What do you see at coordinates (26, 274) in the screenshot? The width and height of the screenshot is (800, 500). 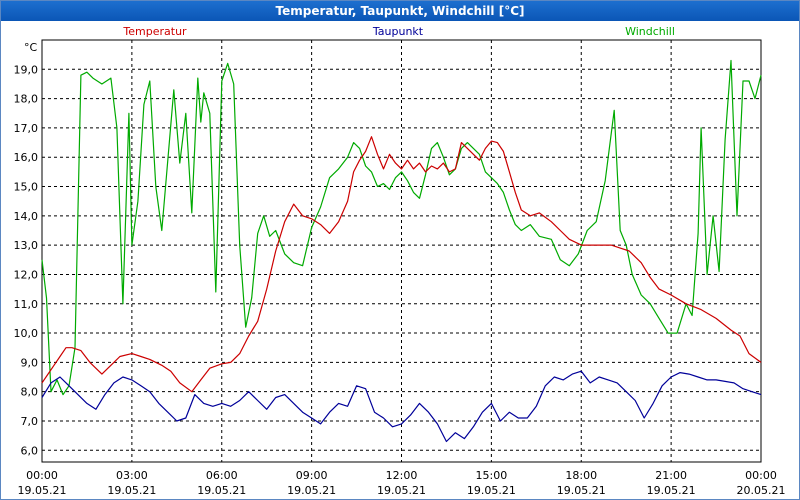 I see `y-tick-label: 12,0` at bounding box center [26, 274].